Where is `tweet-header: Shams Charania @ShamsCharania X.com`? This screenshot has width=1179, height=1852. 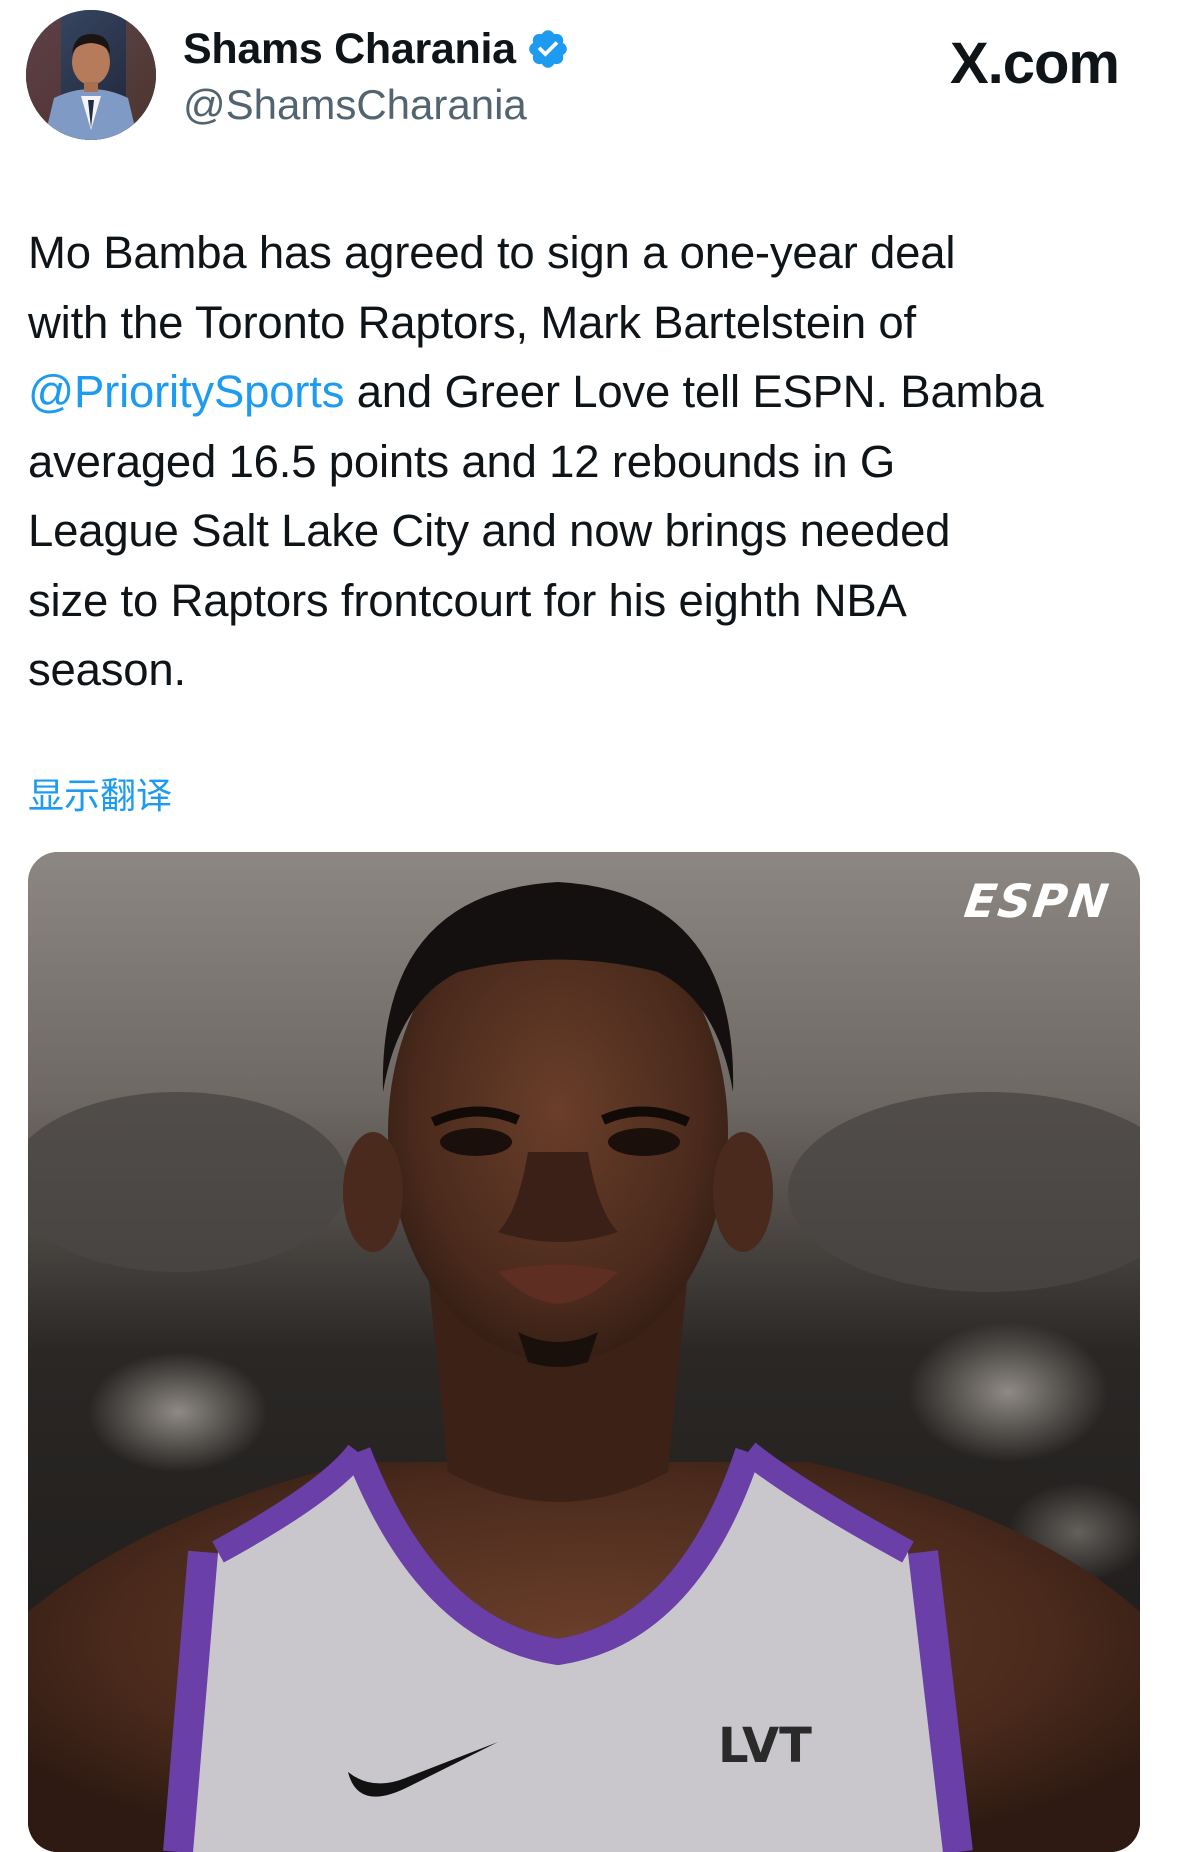
tweet-header: Shams Charania @ShamsCharania X.com is located at coordinates (589, 75).